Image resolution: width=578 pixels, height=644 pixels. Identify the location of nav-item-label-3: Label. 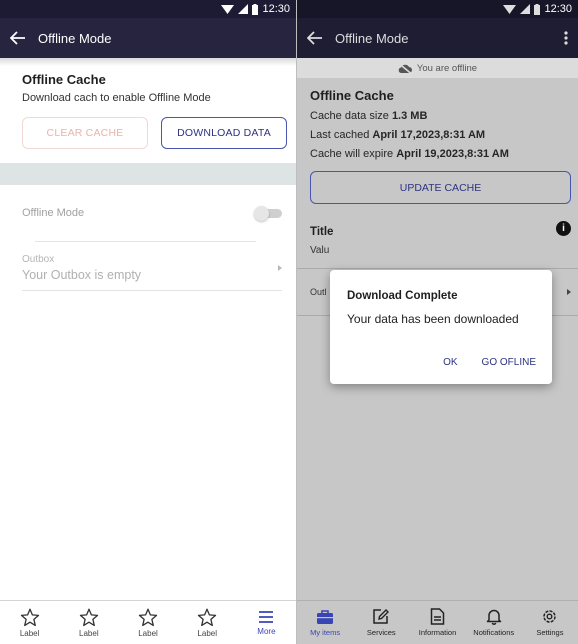
(147, 622).